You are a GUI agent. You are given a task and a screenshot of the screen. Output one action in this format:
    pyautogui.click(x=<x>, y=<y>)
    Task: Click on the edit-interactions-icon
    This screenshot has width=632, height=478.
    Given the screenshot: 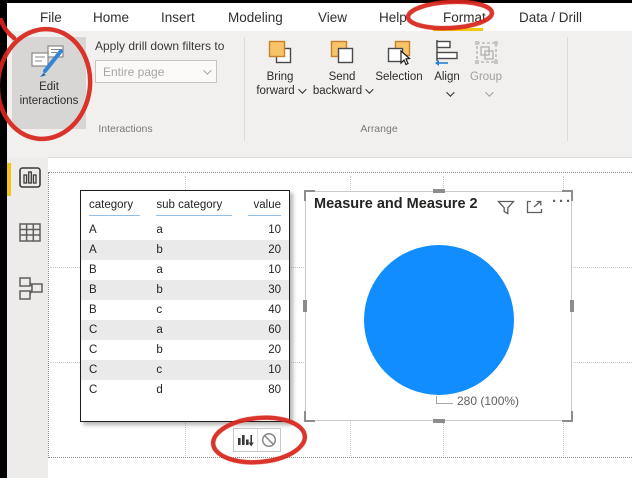 What is the action you would take?
    pyautogui.click(x=47, y=61)
    